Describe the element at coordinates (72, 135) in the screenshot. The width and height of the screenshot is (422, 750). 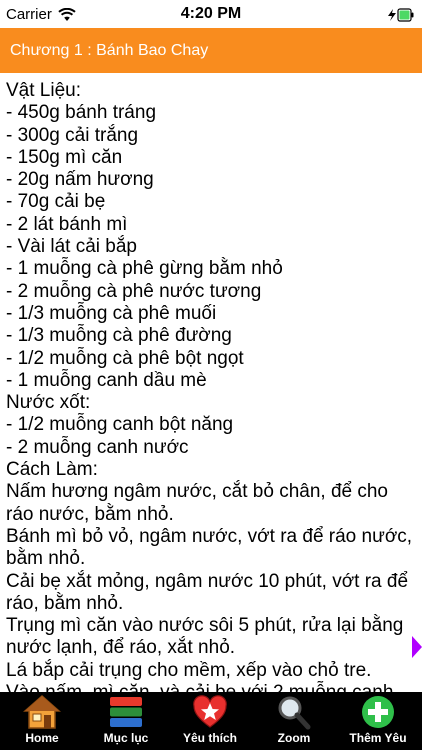
I see `content-line: - 300g cải trắng` at that location.